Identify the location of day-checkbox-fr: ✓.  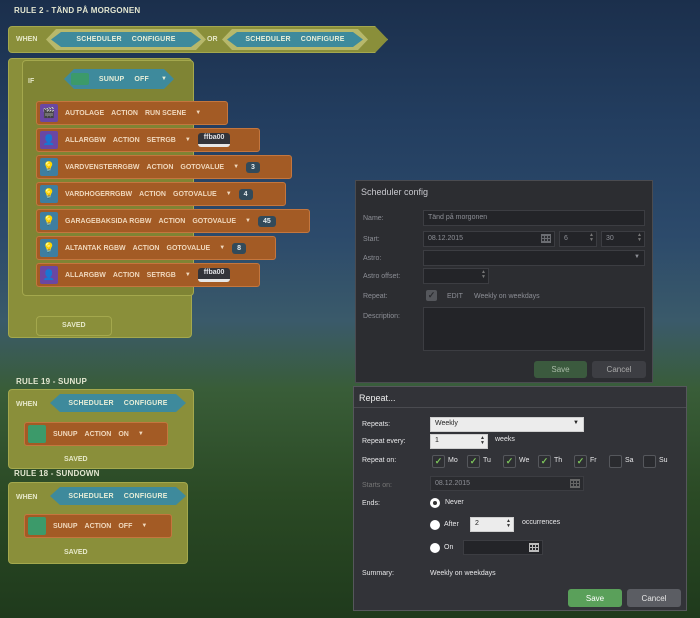
(580, 461).